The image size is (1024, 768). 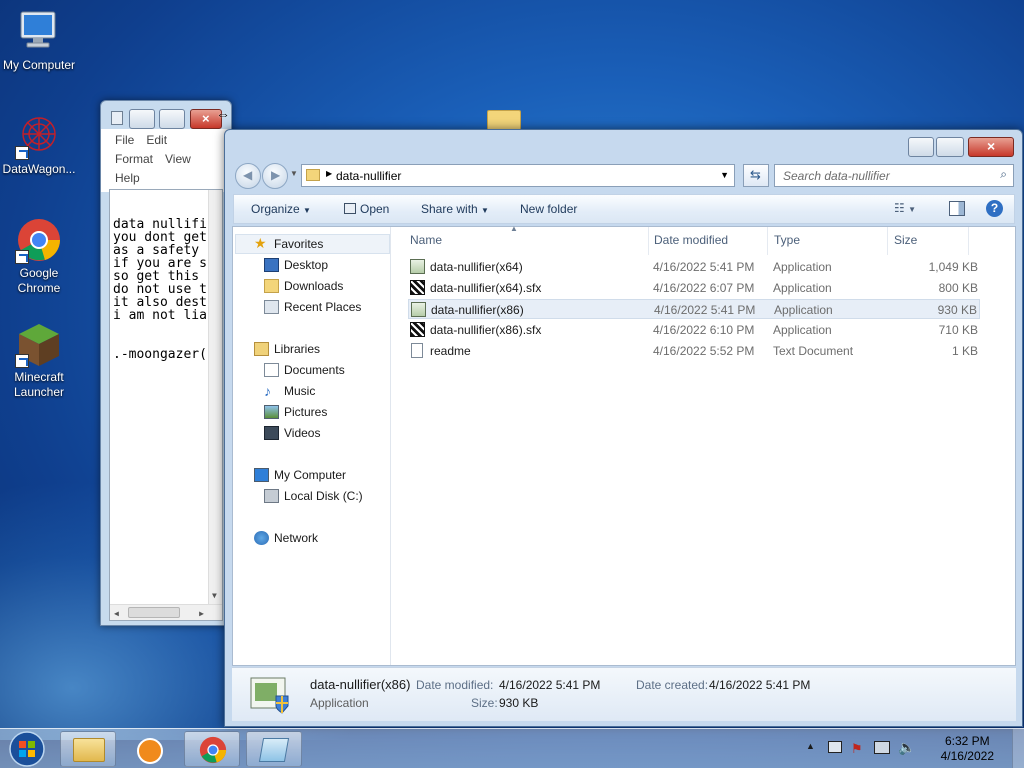 I want to click on clock: 6:32 PM 4/16/2022, so click(x=967, y=749).